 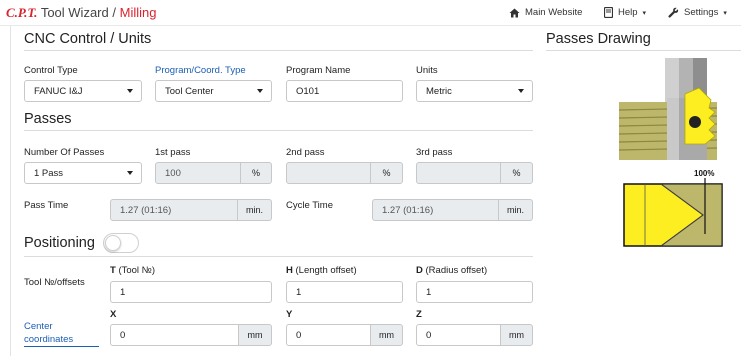 I want to click on radius-offset-input: 1, so click(x=474, y=292).